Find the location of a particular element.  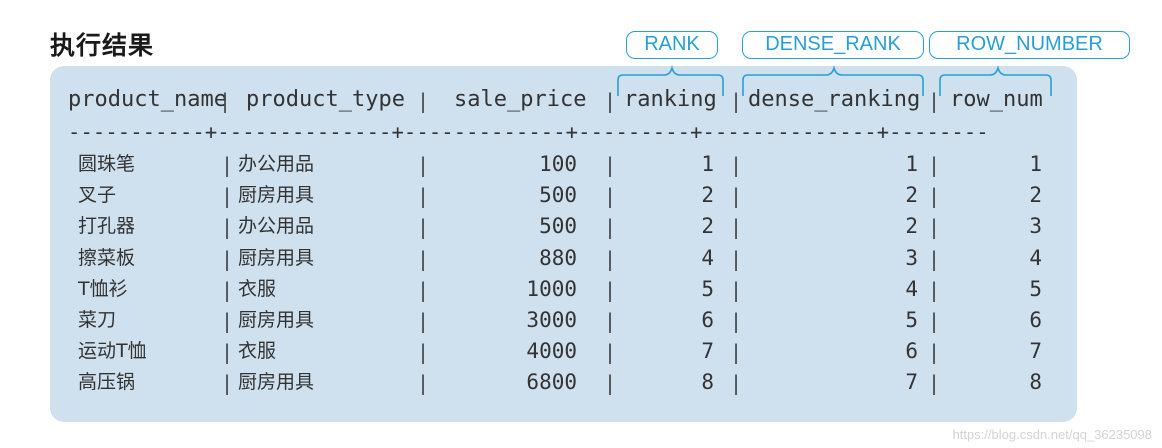

watermark: https://blog.csdn.net/qq_36235098 is located at coordinates (1052, 434).